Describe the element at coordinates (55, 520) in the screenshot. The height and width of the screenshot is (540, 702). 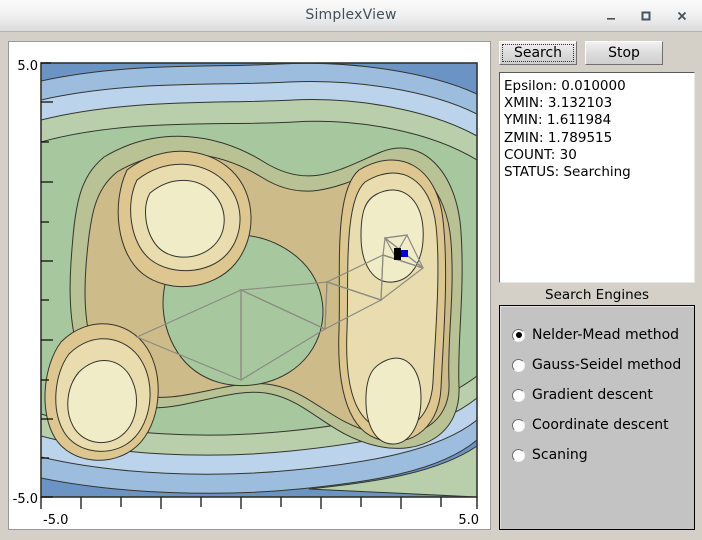
I see `x-axis-min-label: -5.0` at that location.